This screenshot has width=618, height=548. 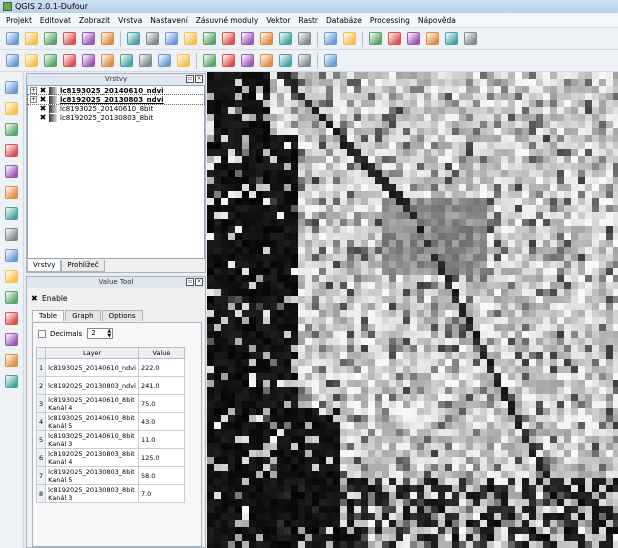 What do you see at coordinates (169, 20) in the screenshot?
I see `menu-nastaveni: Nastavení` at bounding box center [169, 20].